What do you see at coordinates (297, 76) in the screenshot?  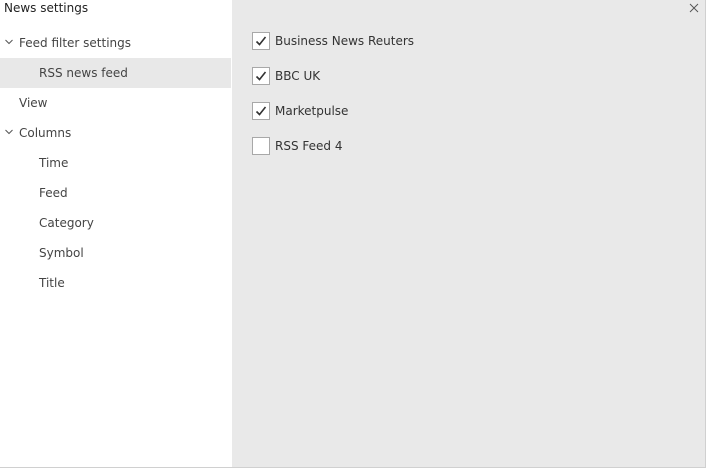 I see `feed-label: BBC UK` at bounding box center [297, 76].